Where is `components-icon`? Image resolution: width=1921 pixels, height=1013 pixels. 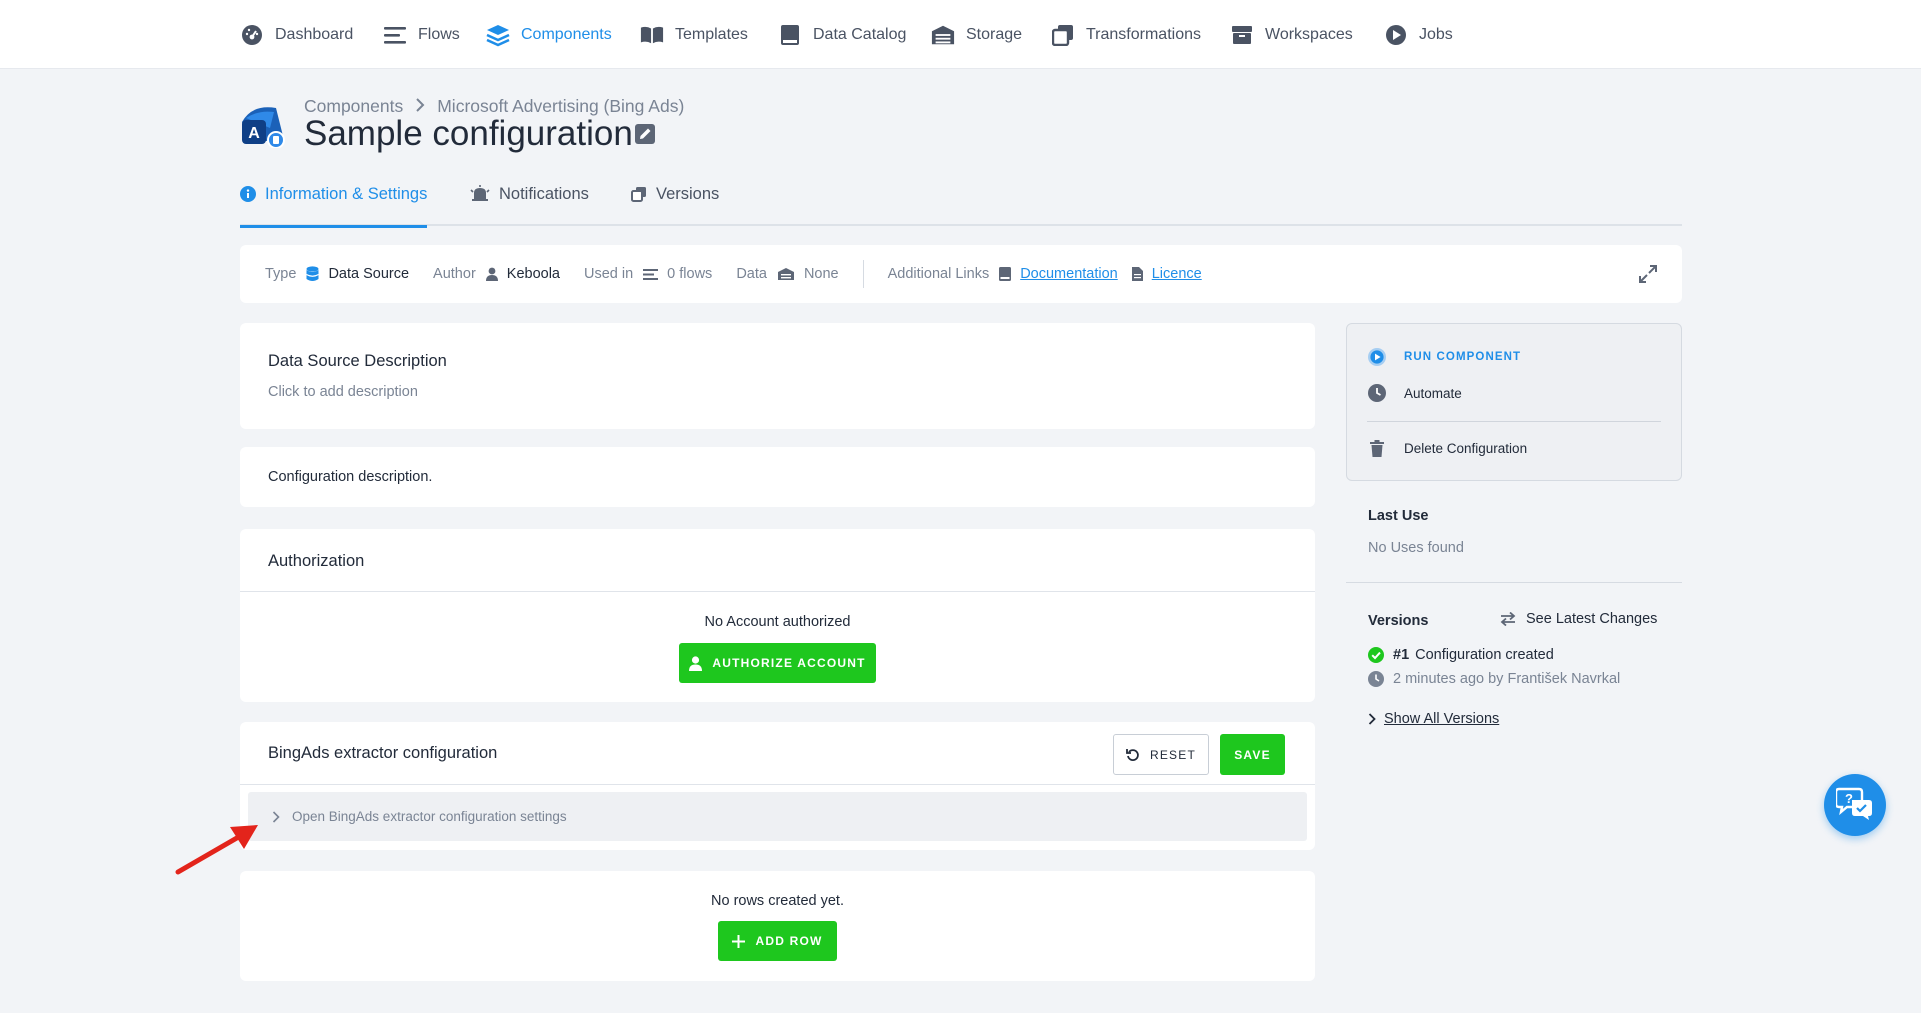 components-icon is located at coordinates (498, 35).